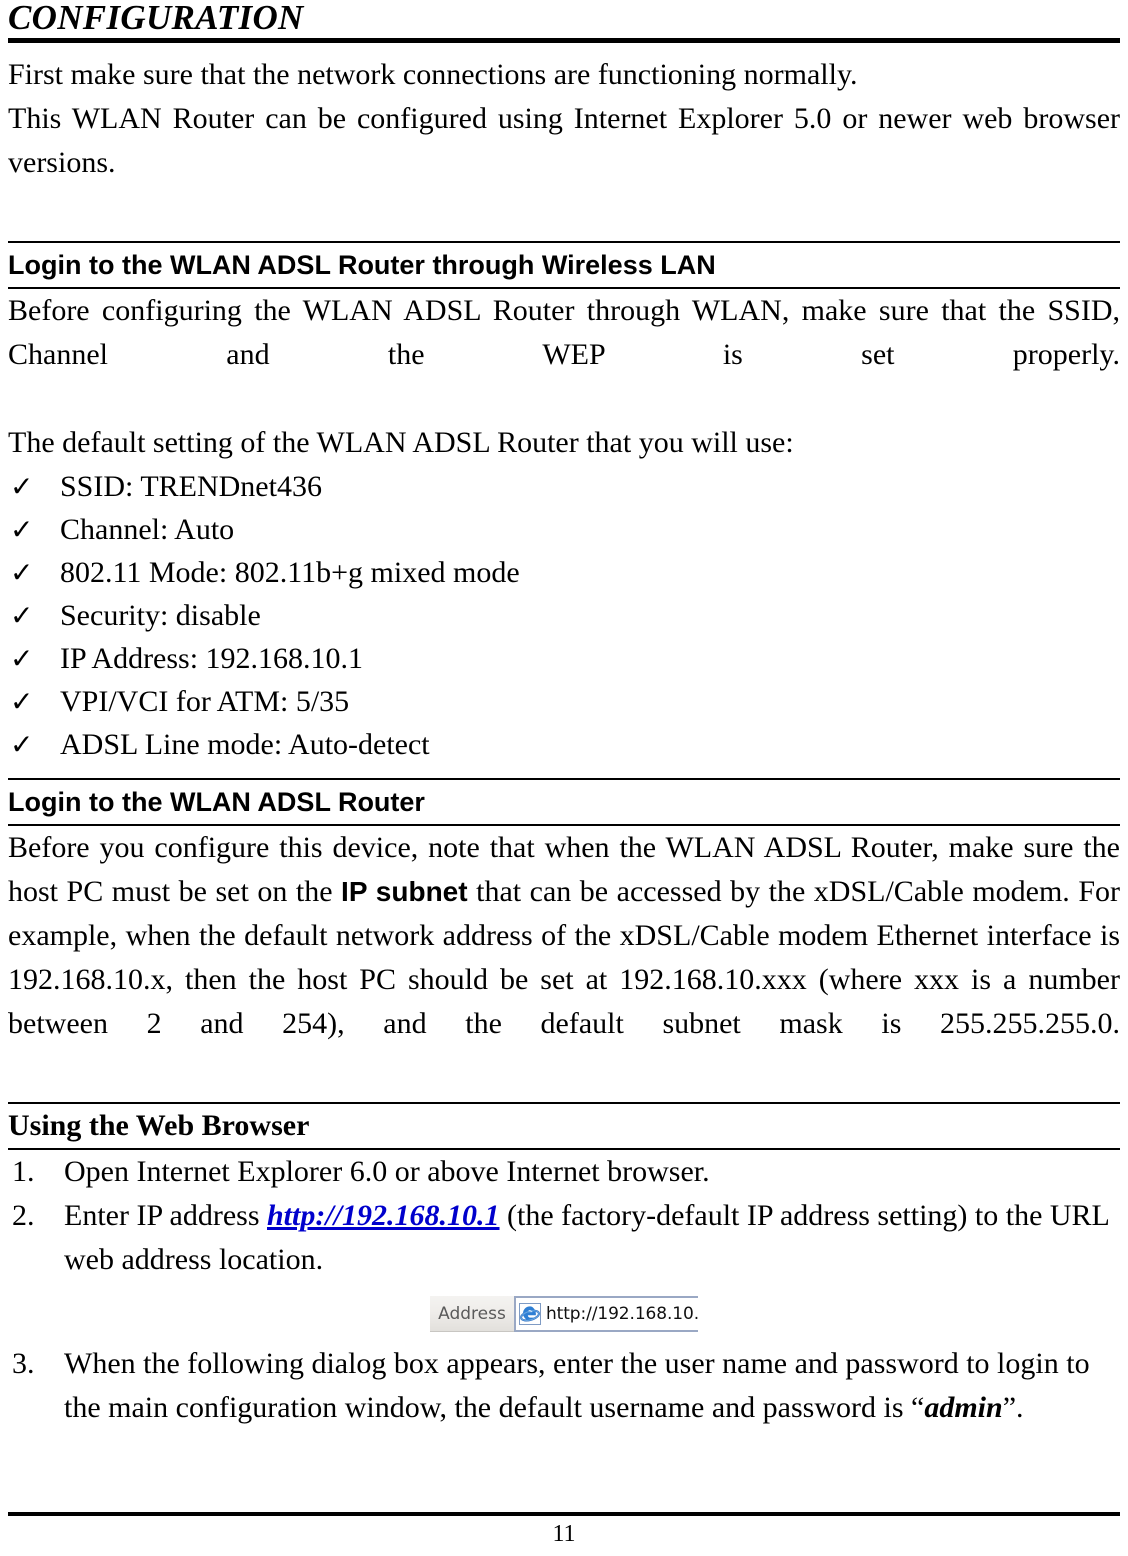 Image resolution: width=1128 pixels, height=1556 pixels. What do you see at coordinates (212, 658) in the screenshot?
I see `list-item-label: IP Address: 192.168.10.1` at bounding box center [212, 658].